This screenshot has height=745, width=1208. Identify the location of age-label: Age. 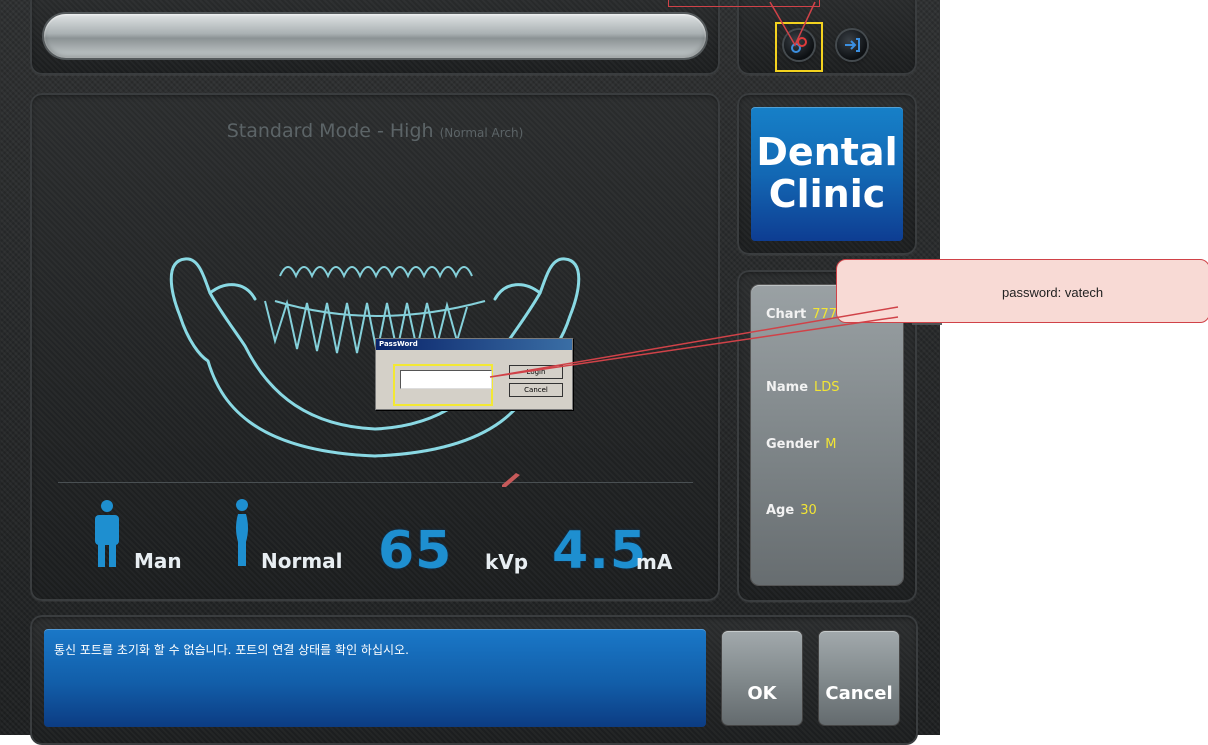
(780, 510).